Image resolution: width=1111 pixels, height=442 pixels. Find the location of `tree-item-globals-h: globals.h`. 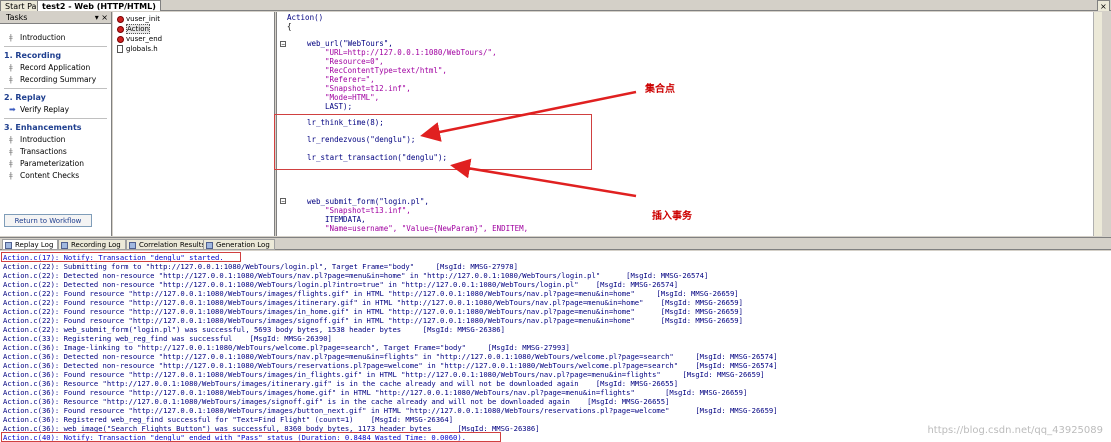

tree-item-globals-h: globals.h is located at coordinates (193, 49).